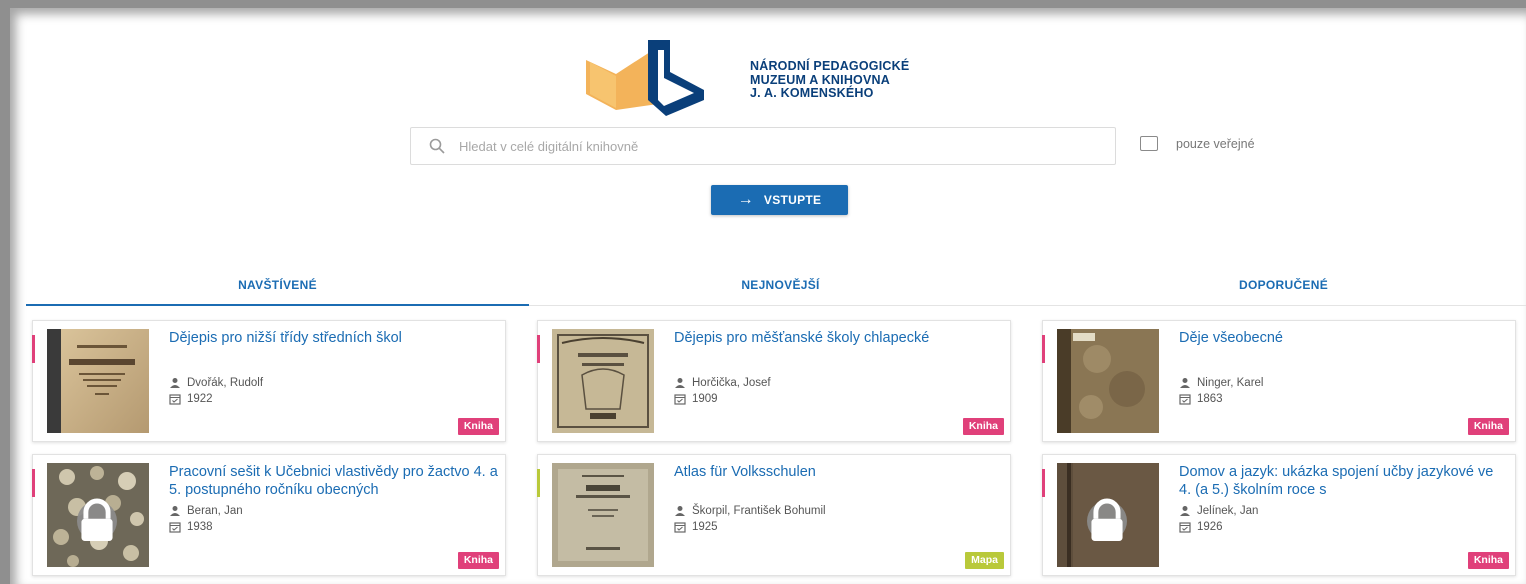 The height and width of the screenshot is (584, 1526). I want to click on library-name-line-3: J. A. KOMENSKÉHO, so click(812, 93).